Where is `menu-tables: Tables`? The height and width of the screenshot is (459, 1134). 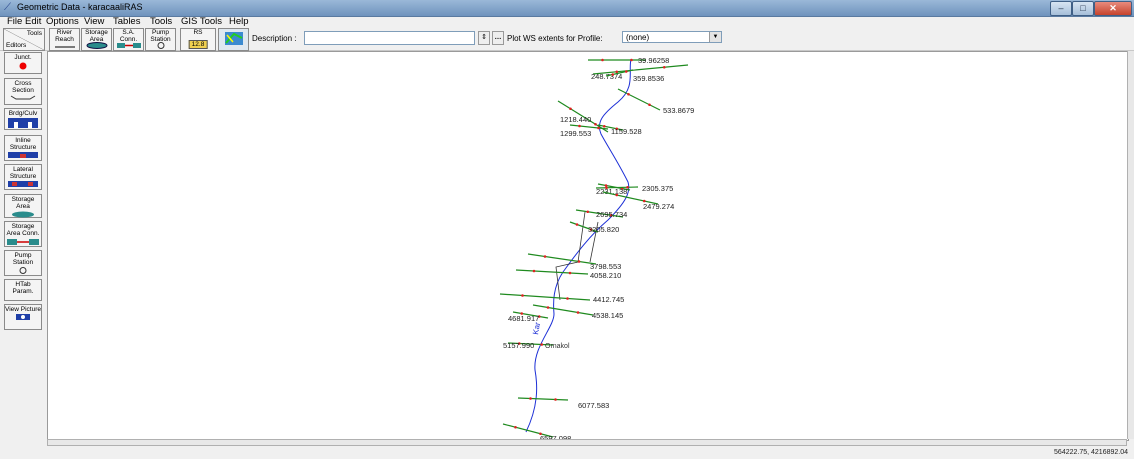
menu-tables: Tables is located at coordinates (126, 22).